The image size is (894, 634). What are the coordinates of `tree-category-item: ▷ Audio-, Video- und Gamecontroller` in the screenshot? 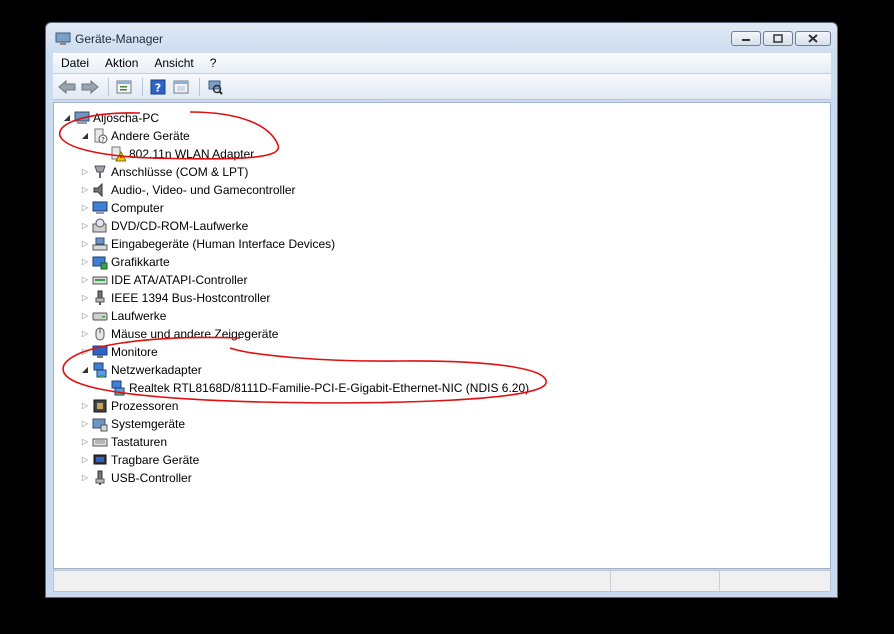 It's located at (188, 190).